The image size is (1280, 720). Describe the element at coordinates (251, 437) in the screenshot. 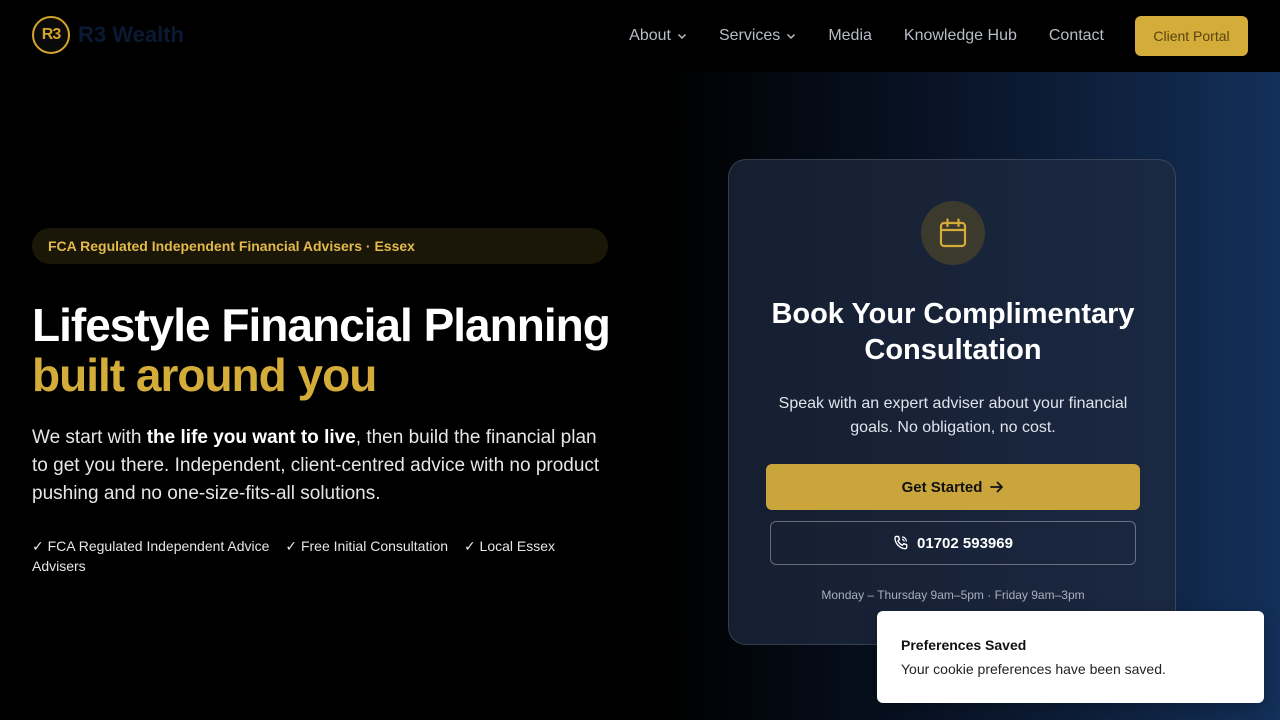

I see `lead-bold: the life you want to live` at that location.